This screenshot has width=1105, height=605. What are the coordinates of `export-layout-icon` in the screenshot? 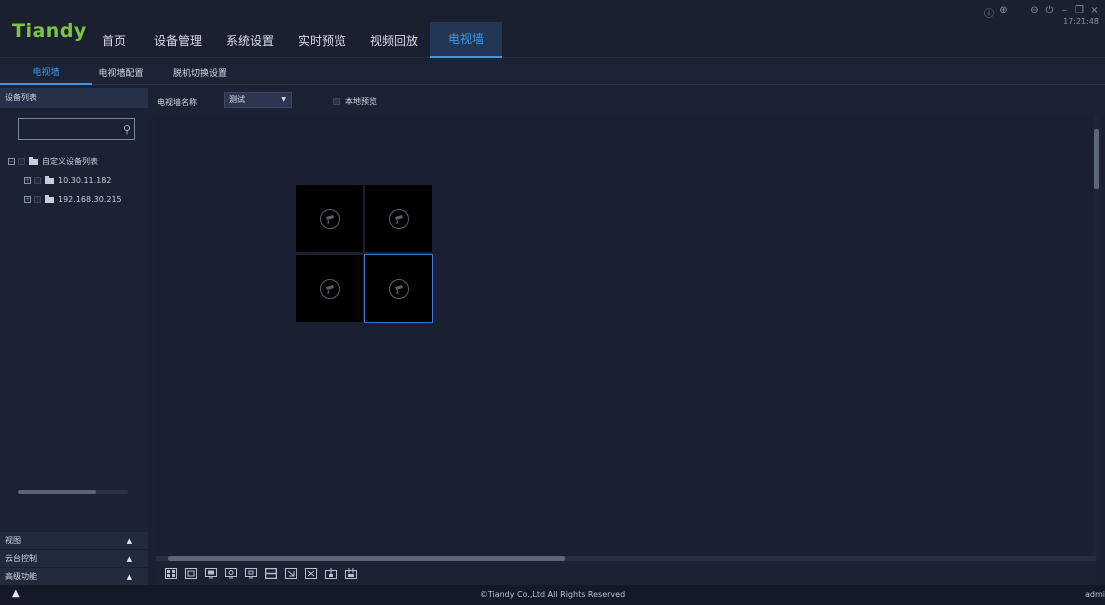 It's located at (351, 573).